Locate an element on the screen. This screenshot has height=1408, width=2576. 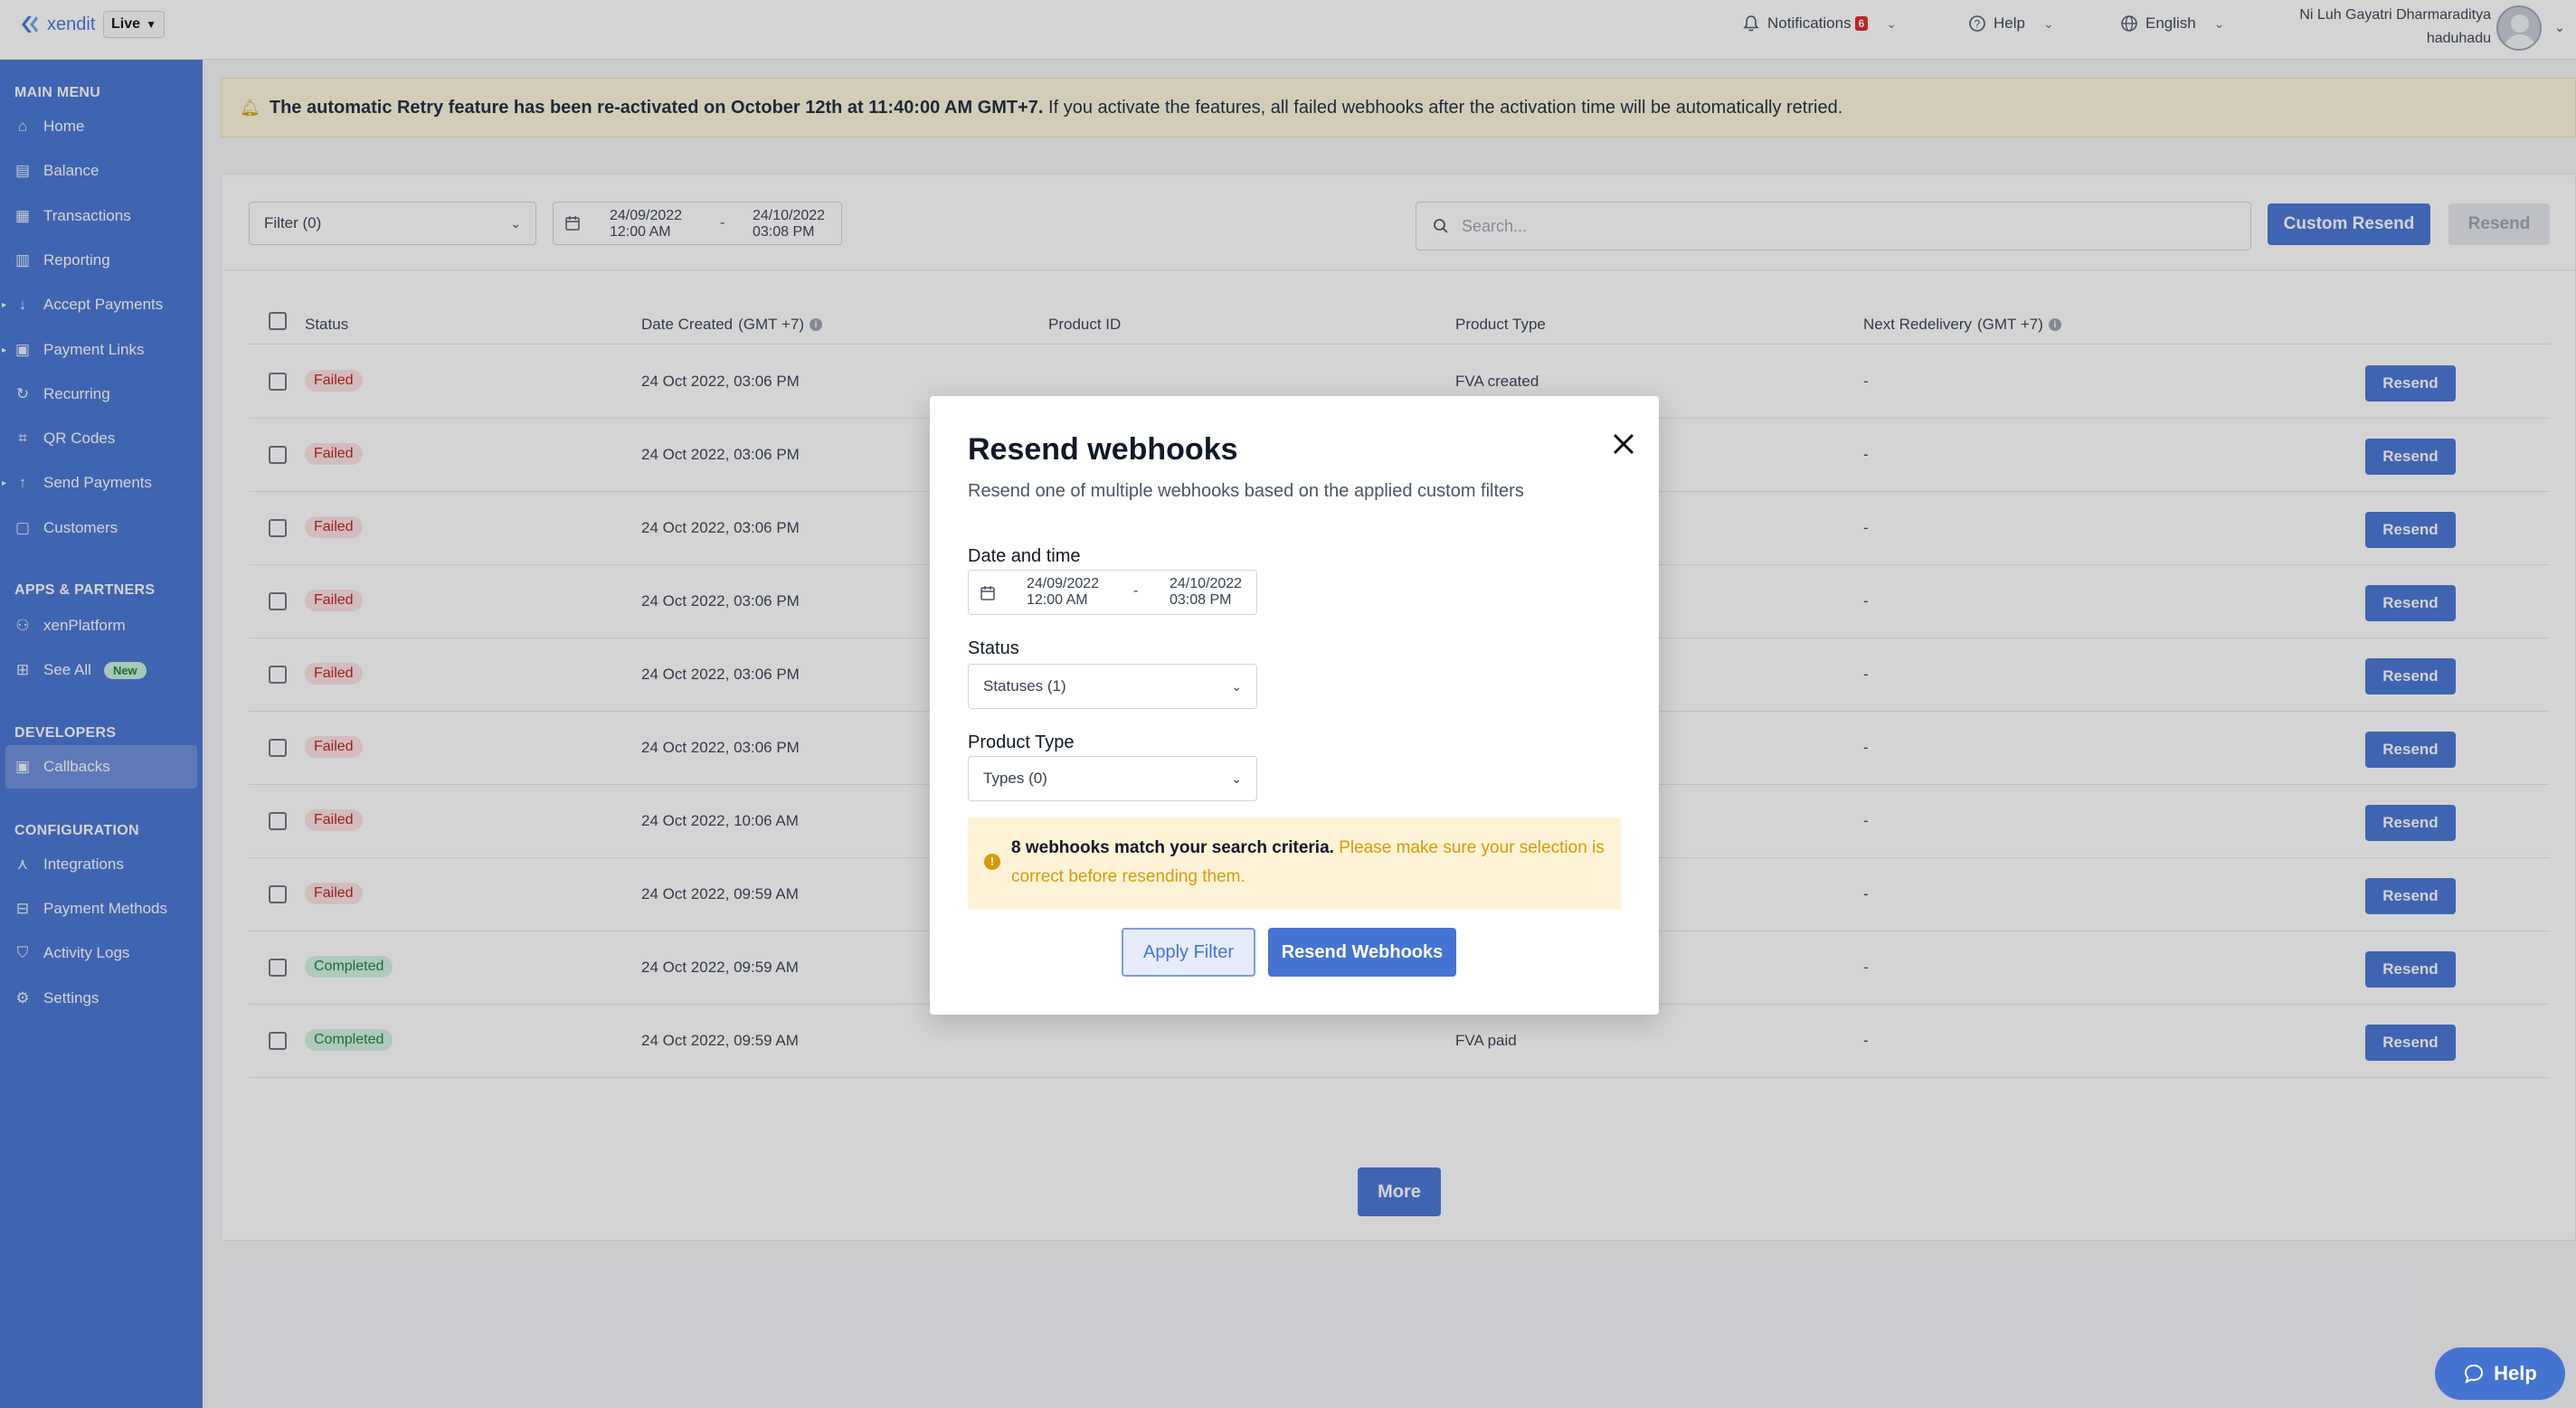
product-type-label: Product Type is located at coordinates (1022, 742).